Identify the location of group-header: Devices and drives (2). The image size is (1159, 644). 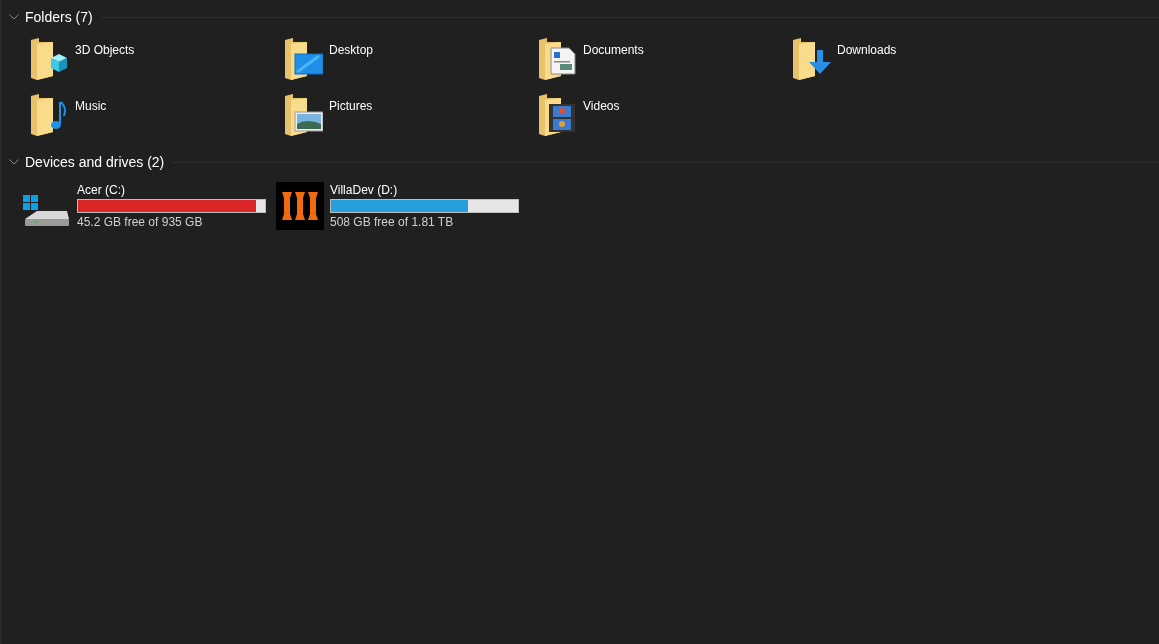
(95, 162).